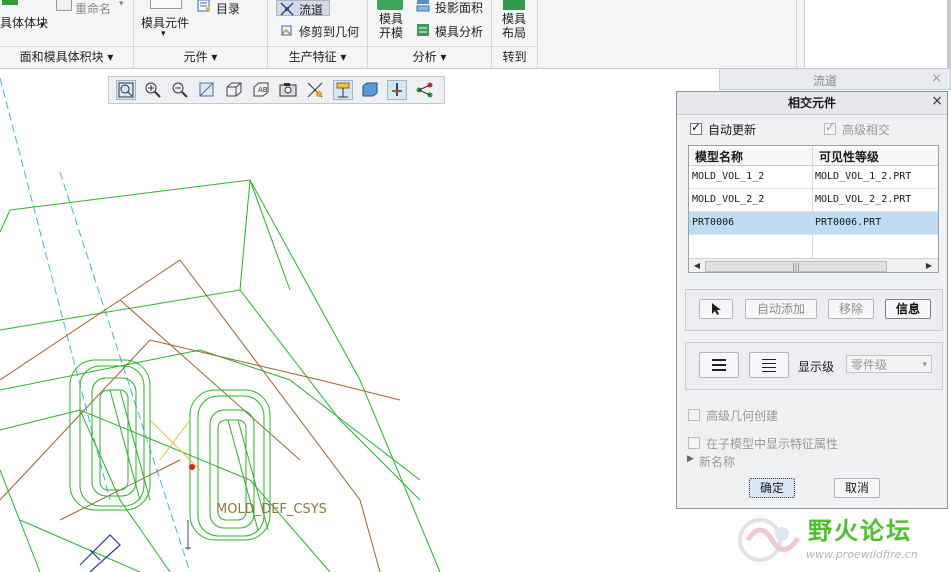  Describe the element at coordinates (121, 4) in the screenshot. I see `rename-dropdown-icon: ▾` at that location.